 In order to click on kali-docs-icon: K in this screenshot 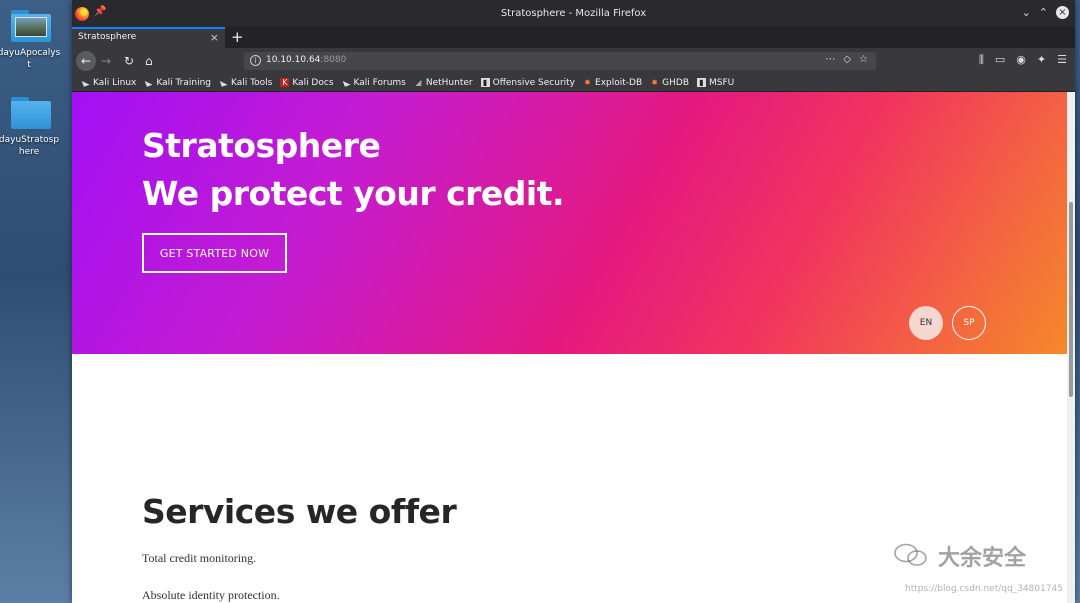, I will do `click(285, 82)`.